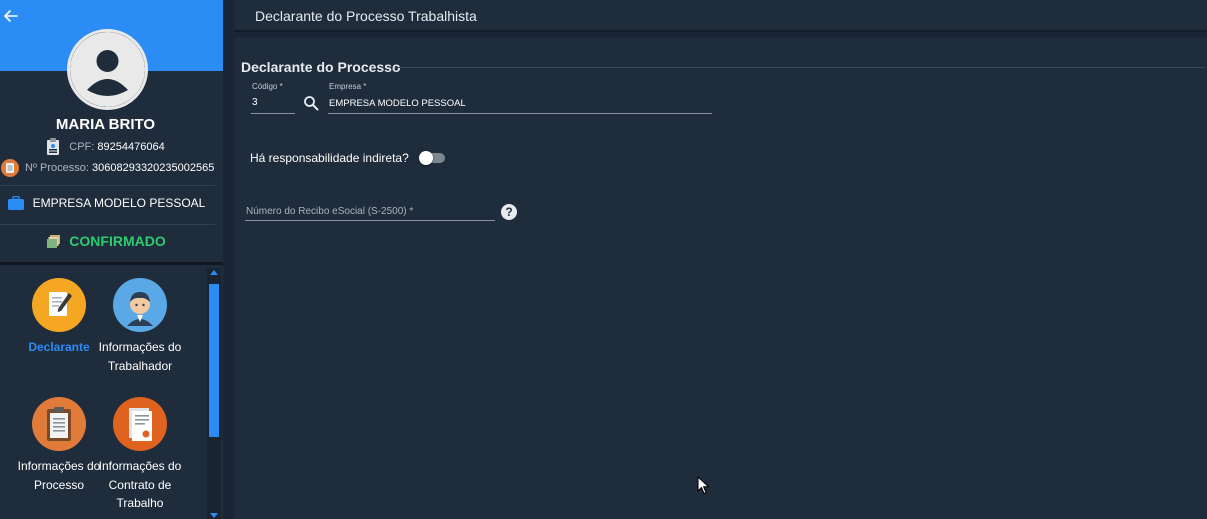  I want to click on menu-item-contrato: Informações do Contrato de Trabalho, so click(140, 455).